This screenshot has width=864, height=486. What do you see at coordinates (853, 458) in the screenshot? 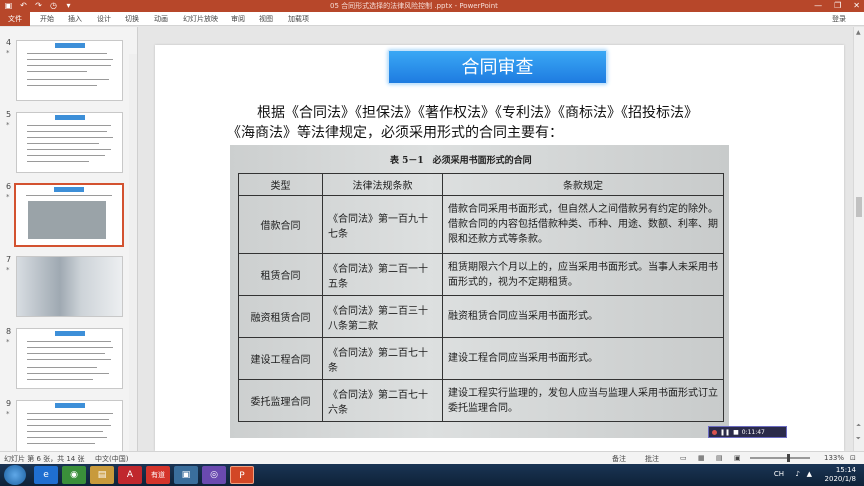
I see `fit-slide-icon: ⊡` at bounding box center [853, 458].